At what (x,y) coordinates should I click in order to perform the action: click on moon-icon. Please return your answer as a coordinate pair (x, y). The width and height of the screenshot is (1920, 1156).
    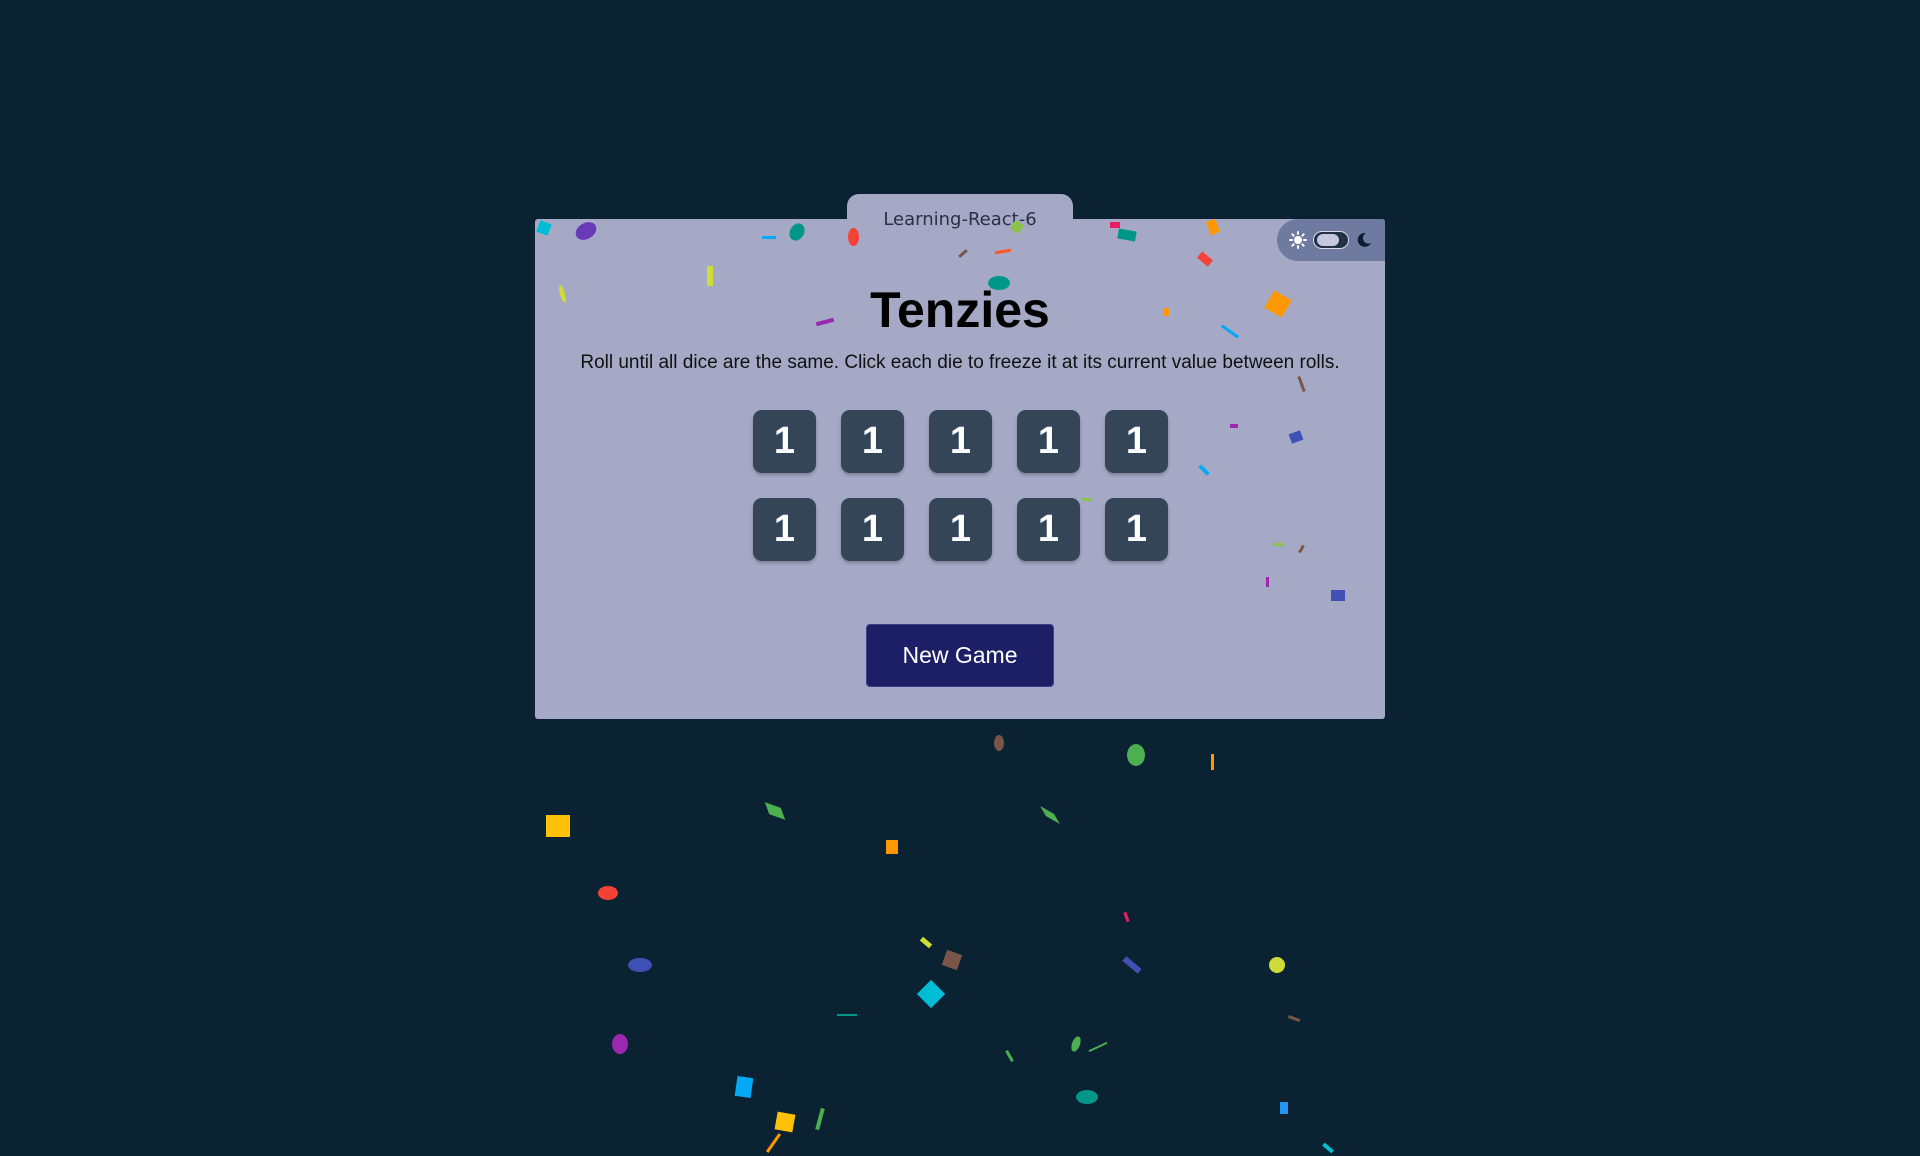
    Looking at the image, I should click on (1364, 240).